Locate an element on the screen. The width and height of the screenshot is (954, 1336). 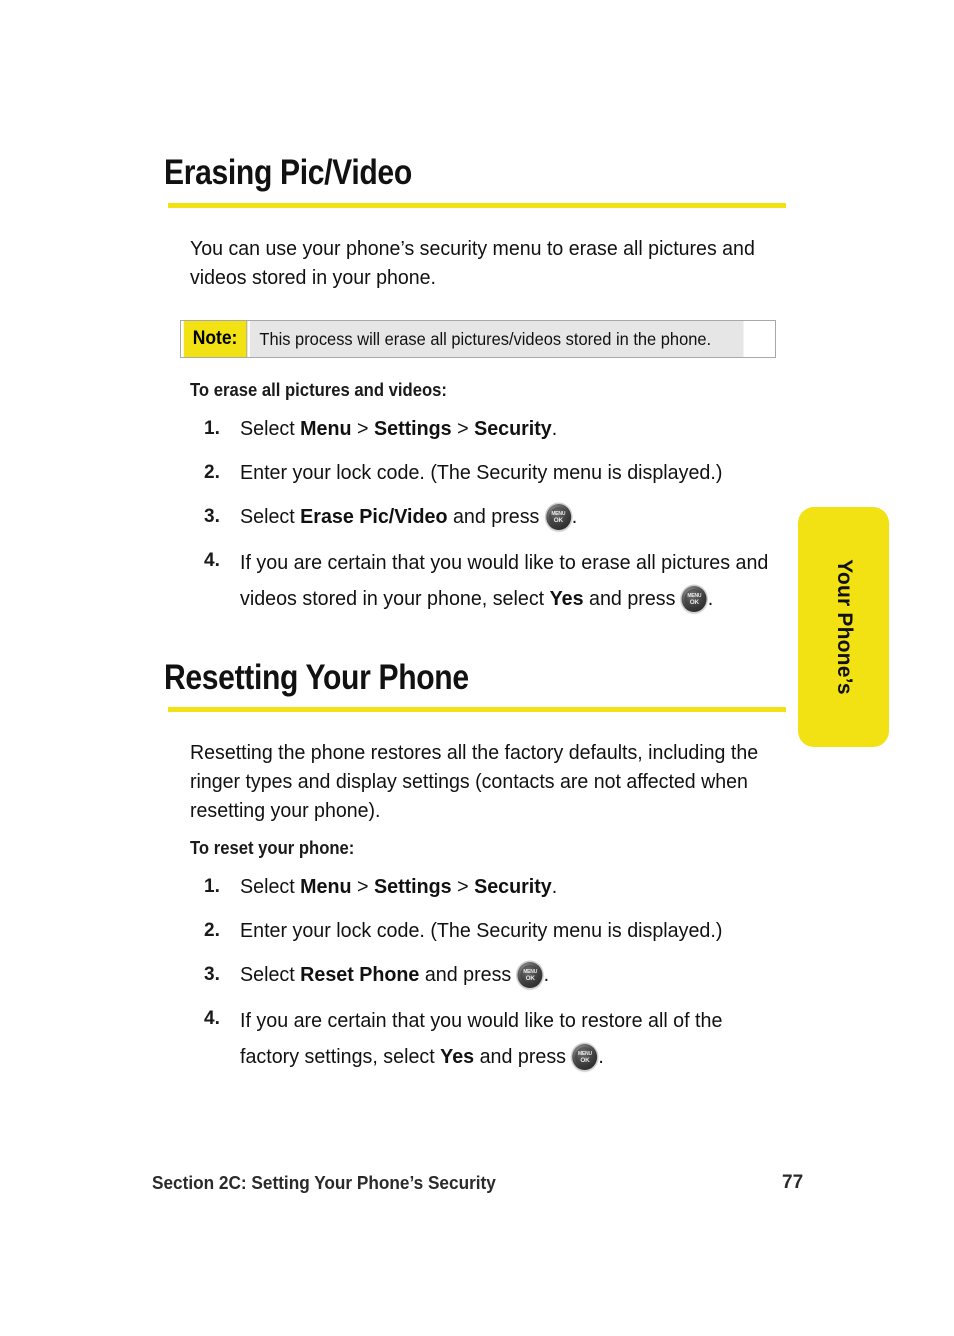
sub-heading-to-reset: To reset your phone: is located at coordinates (272, 847).